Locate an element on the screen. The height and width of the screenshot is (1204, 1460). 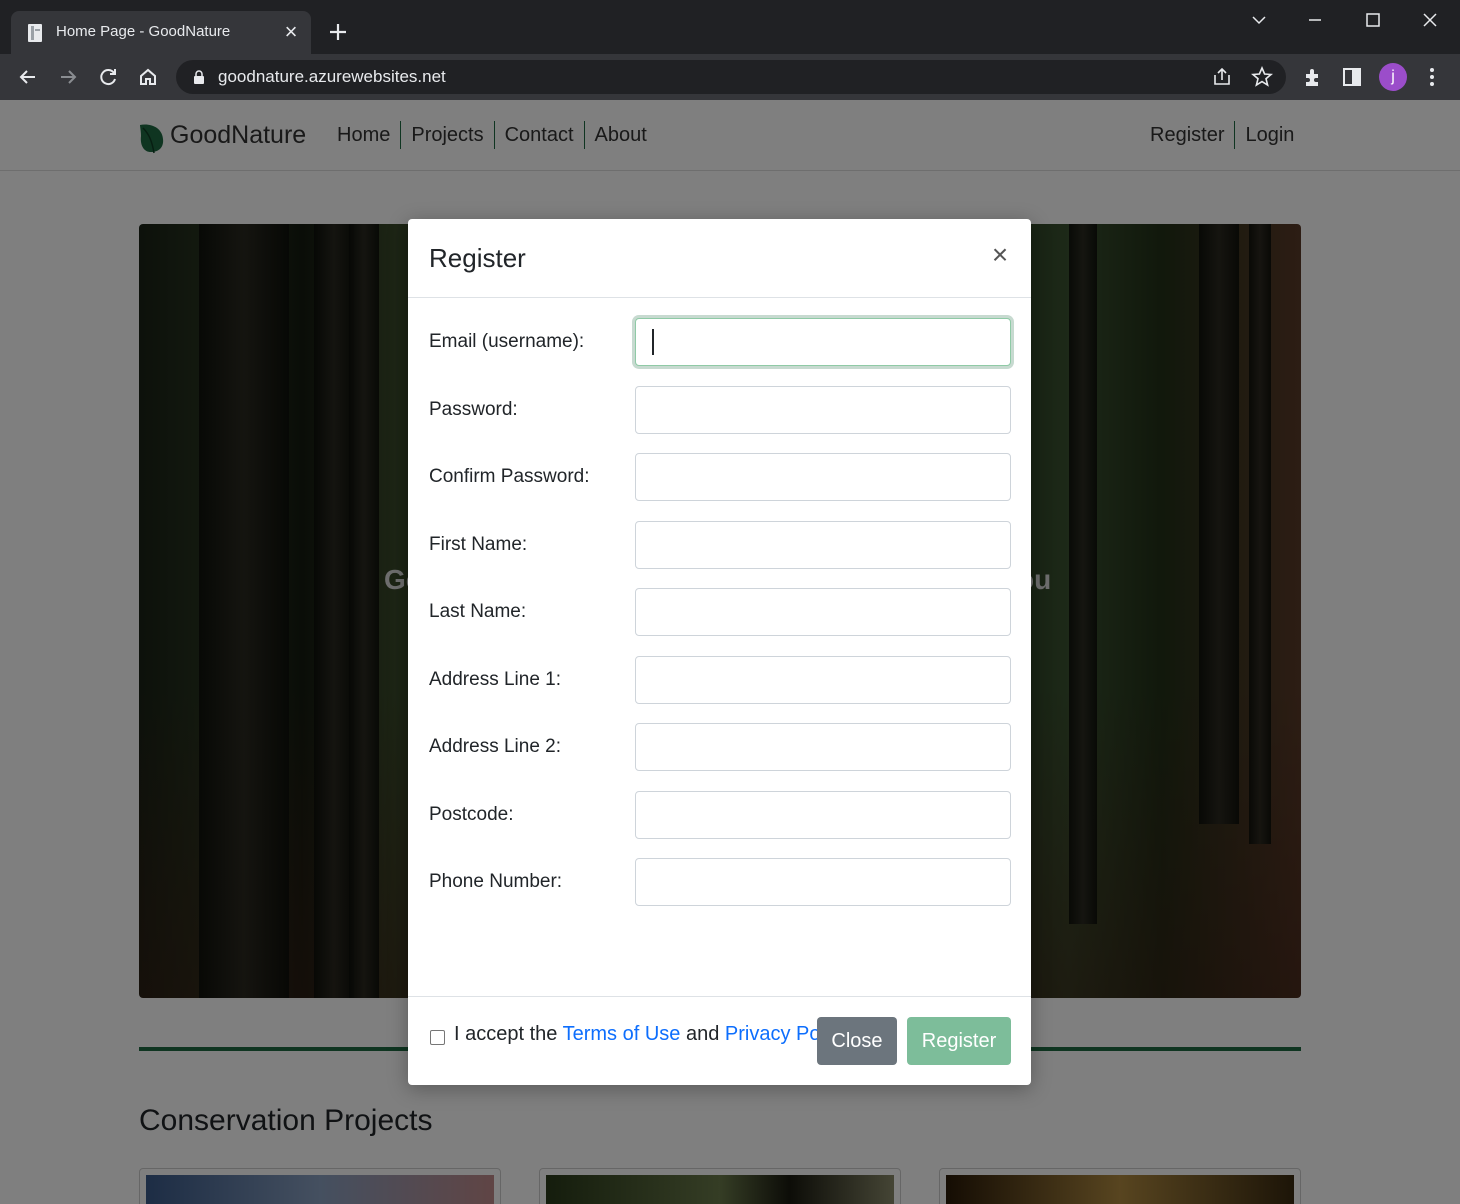
browser-tab: Home Page - GoodNature × is located at coordinates (161, 32).